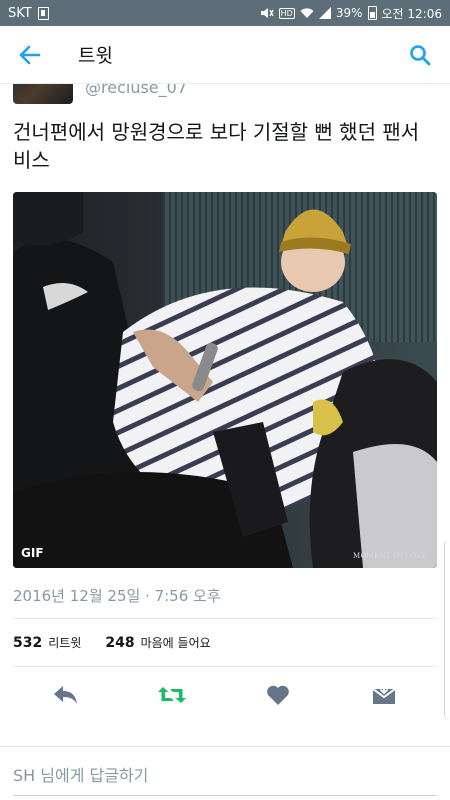 The width and height of the screenshot is (450, 800). I want to click on page-title: 트윗, so click(95, 56).